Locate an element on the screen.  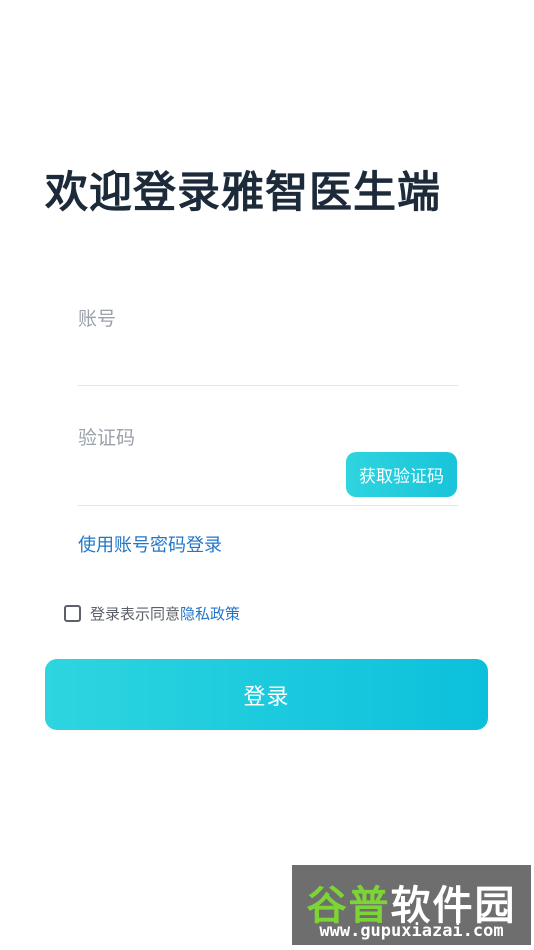
page-title: 欢迎登录雅智医生端 is located at coordinates (243, 193).